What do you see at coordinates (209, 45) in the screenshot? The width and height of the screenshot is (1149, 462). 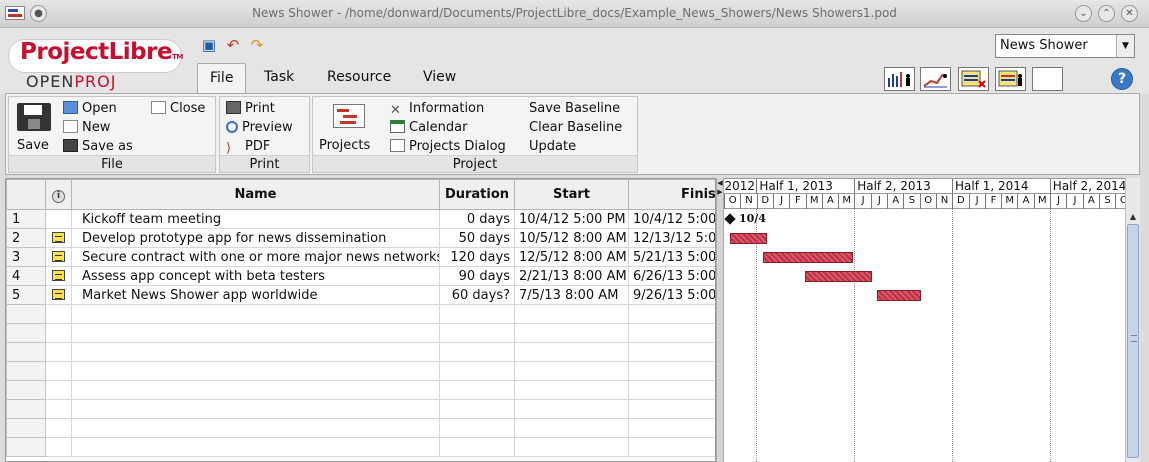 I see `quick-save-icon: ▣` at bounding box center [209, 45].